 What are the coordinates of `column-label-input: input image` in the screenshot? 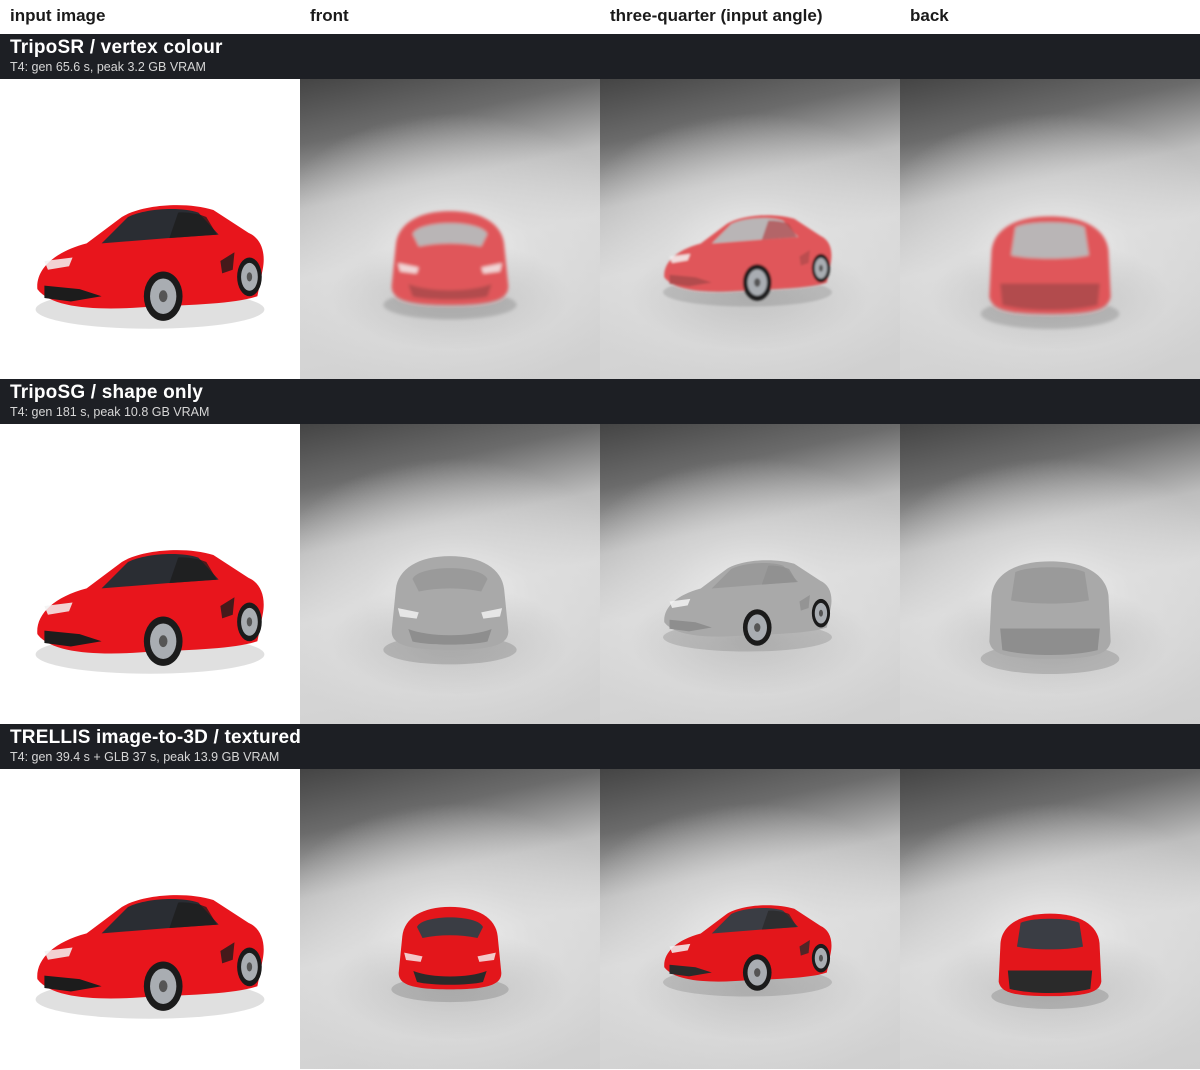 It's located at (58, 15).